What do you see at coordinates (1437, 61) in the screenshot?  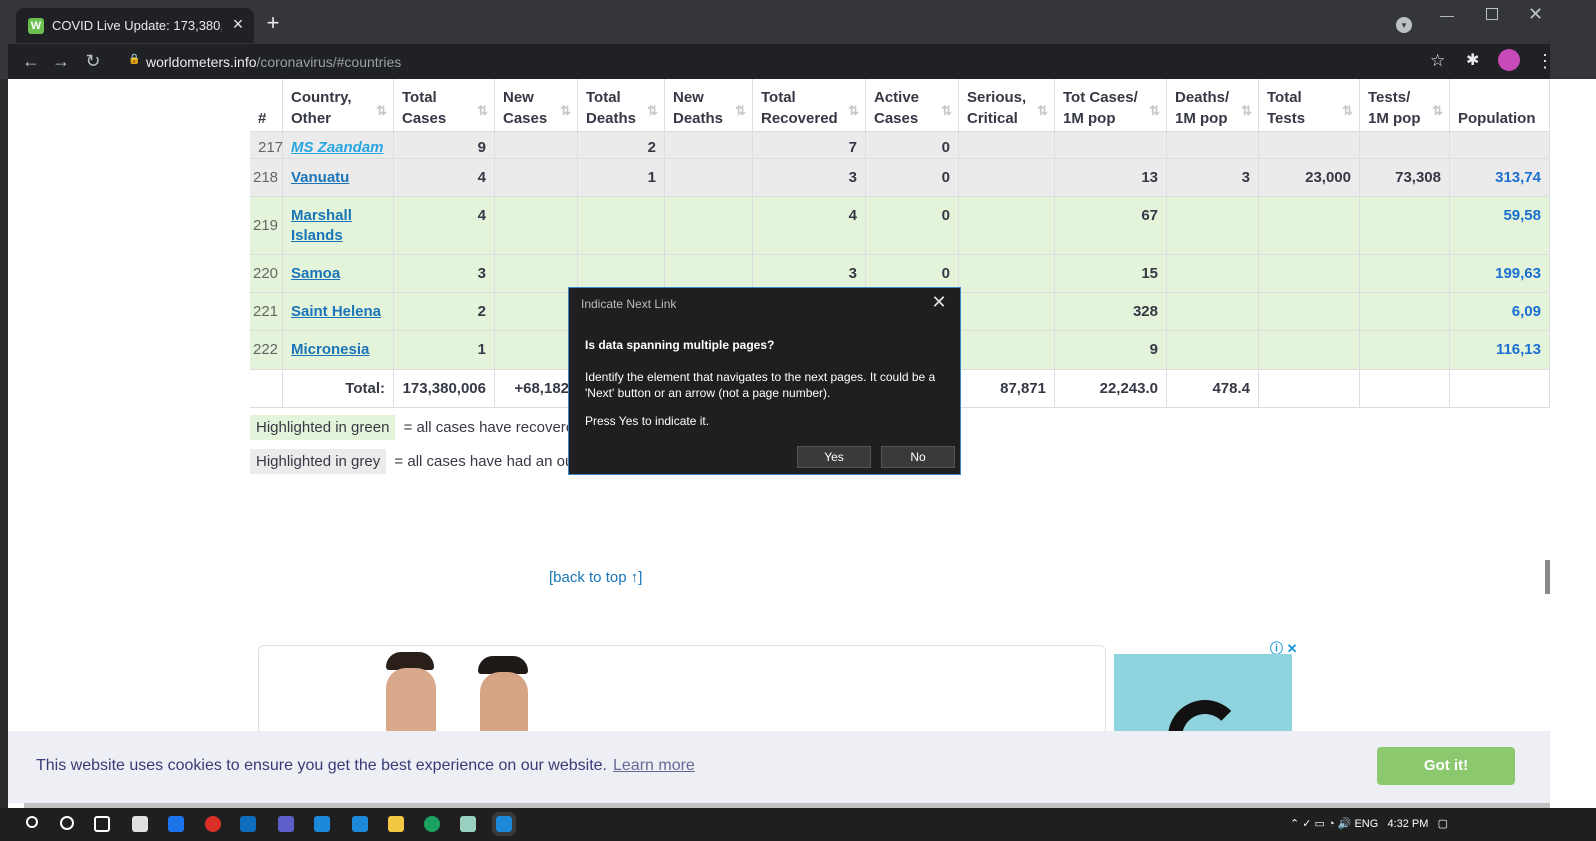 I see `bookmark-star-icon: ☆` at bounding box center [1437, 61].